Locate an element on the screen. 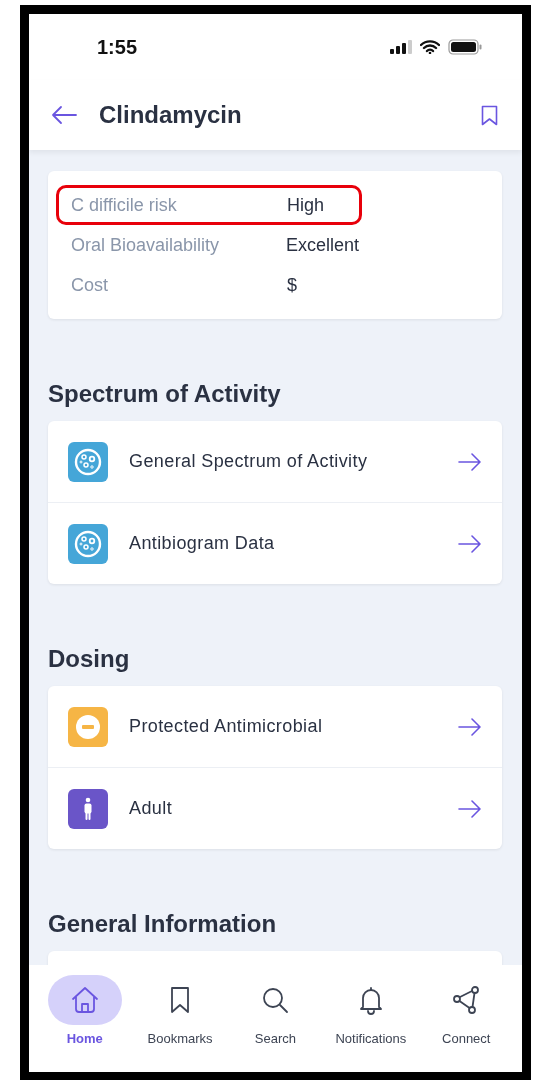 The width and height of the screenshot is (533, 1083). signal-icon is located at coordinates (401, 47).